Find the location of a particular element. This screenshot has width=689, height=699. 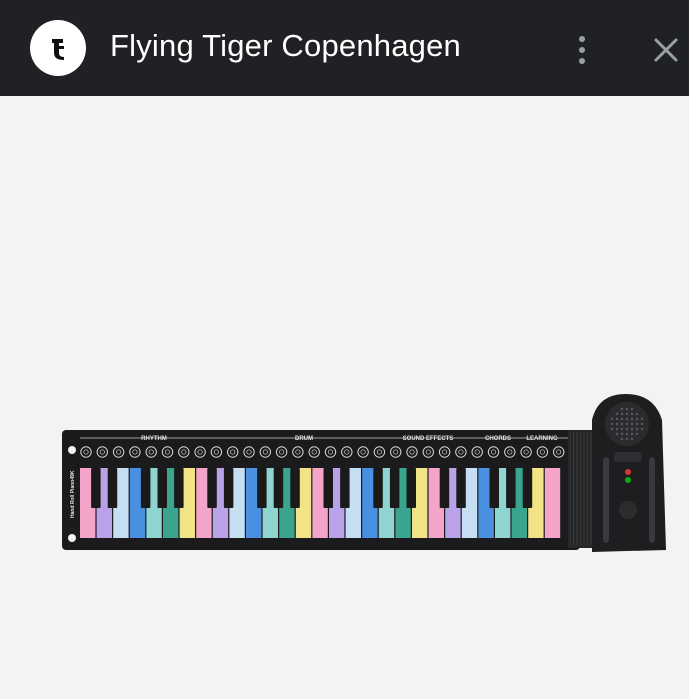

app-title: Flying Tiger Copenhagen is located at coordinates (285, 45).